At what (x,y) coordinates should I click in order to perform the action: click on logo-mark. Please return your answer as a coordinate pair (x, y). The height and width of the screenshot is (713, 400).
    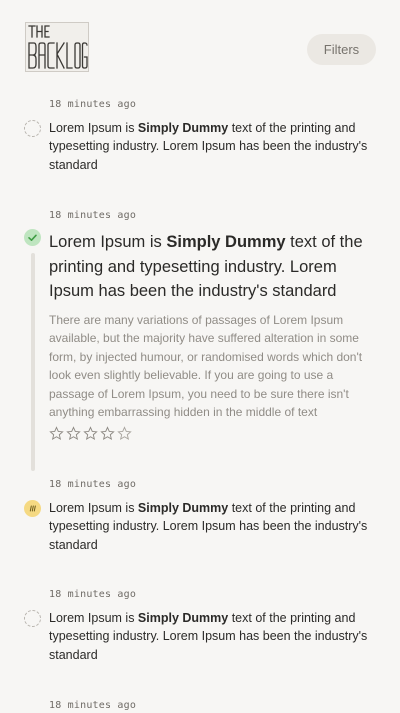
    Looking at the image, I should click on (58, 47).